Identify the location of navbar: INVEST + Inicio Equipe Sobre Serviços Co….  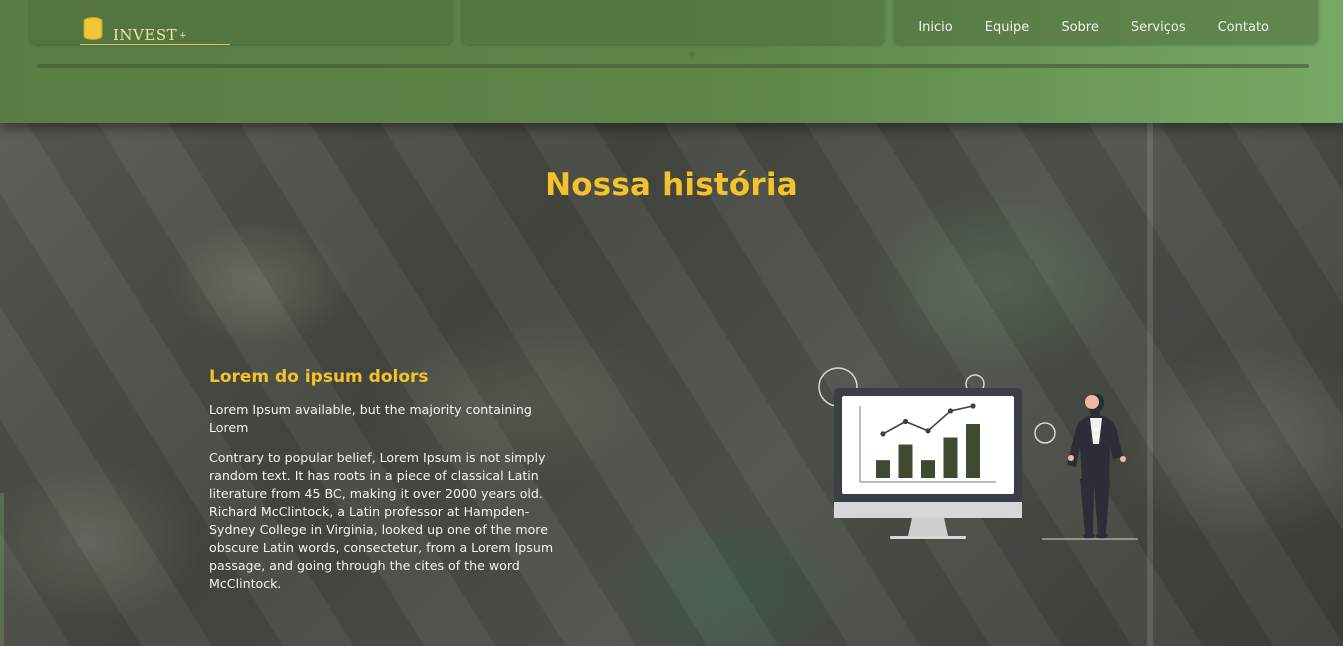
(671, 31).